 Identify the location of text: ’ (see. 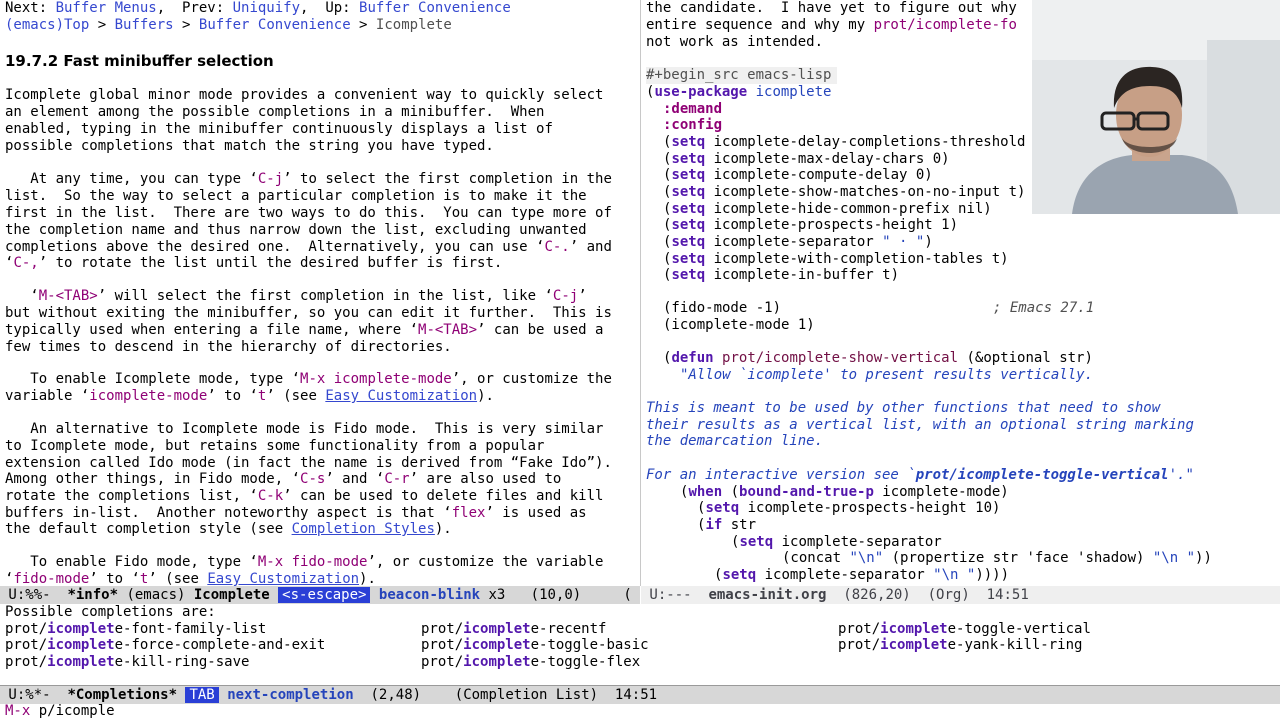
(296, 396).